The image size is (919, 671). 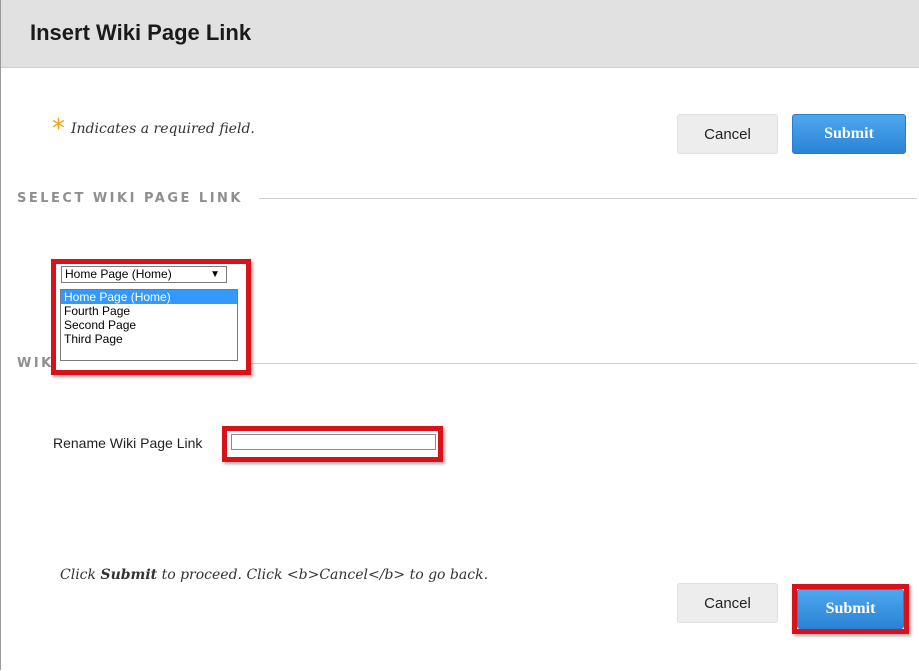 I want to click on dialog-header: Insert Wiki Page Link, so click(x=460, y=34).